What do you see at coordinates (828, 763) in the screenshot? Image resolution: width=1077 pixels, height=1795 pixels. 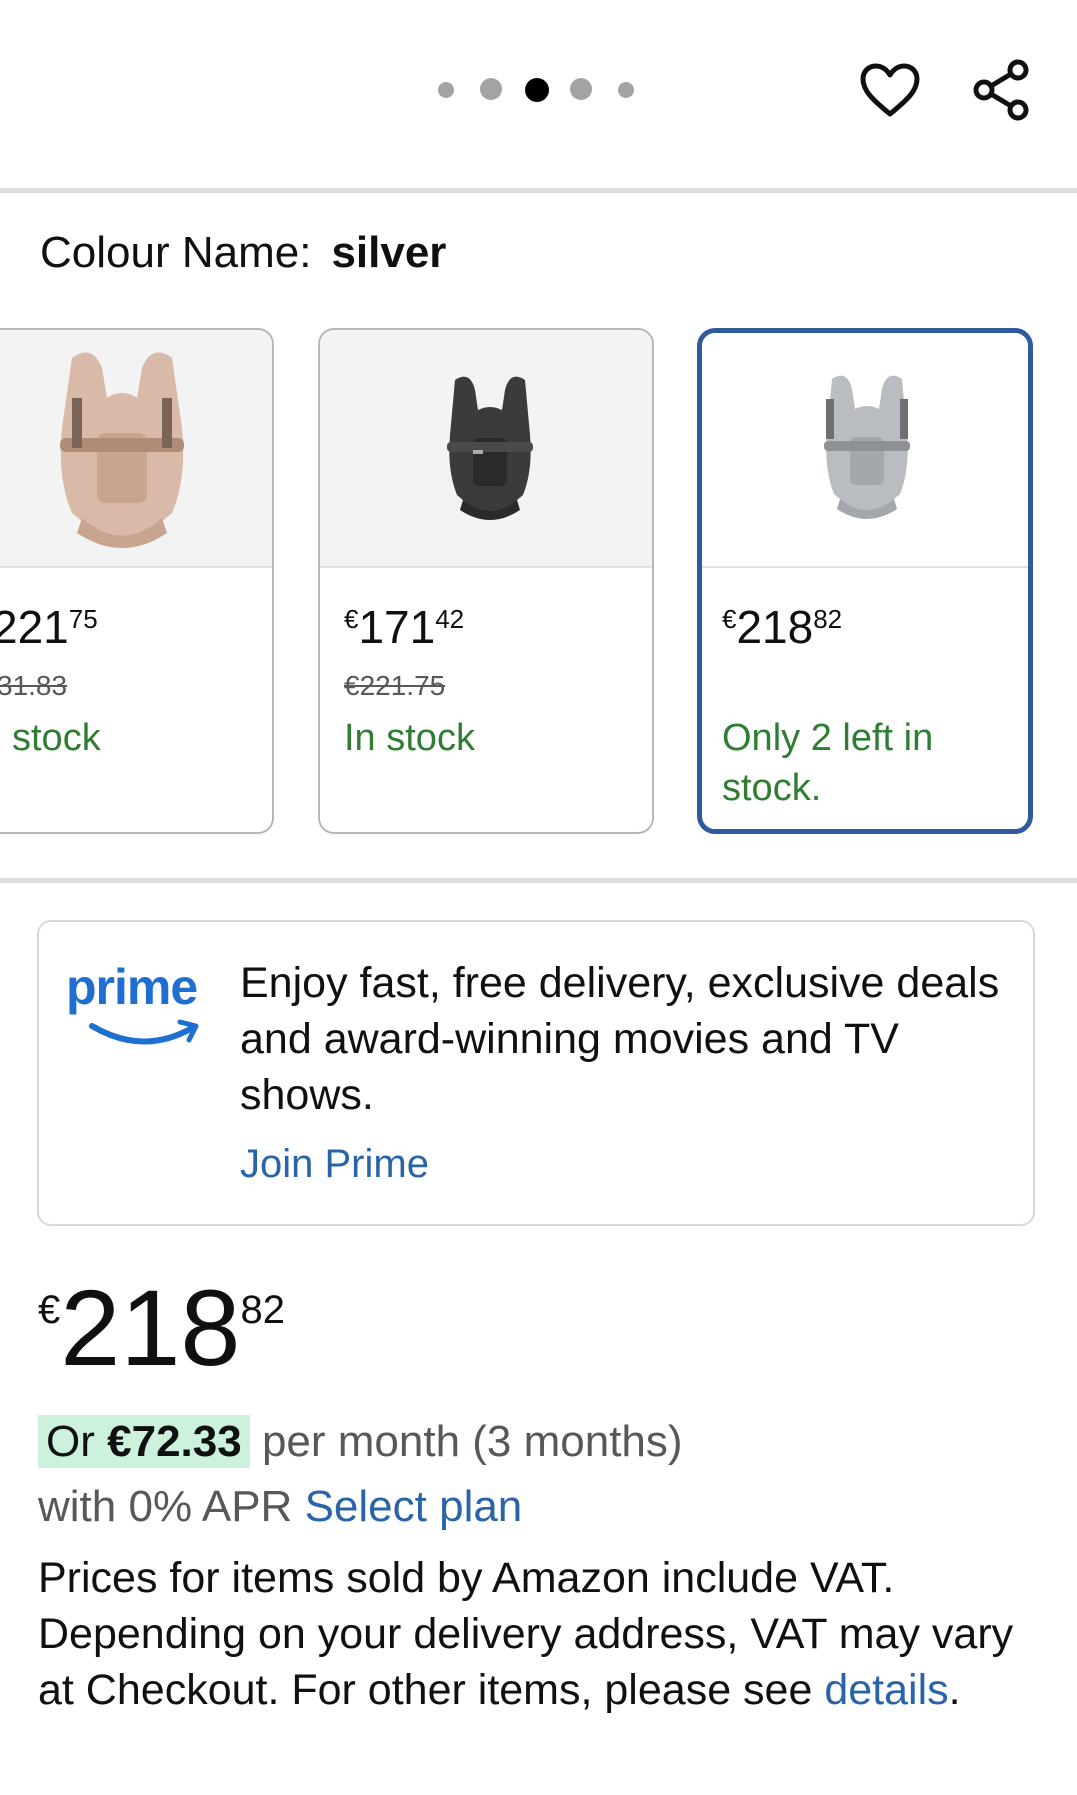 I see `swatch-stock-status: Only 2 left in stock.` at bounding box center [828, 763].